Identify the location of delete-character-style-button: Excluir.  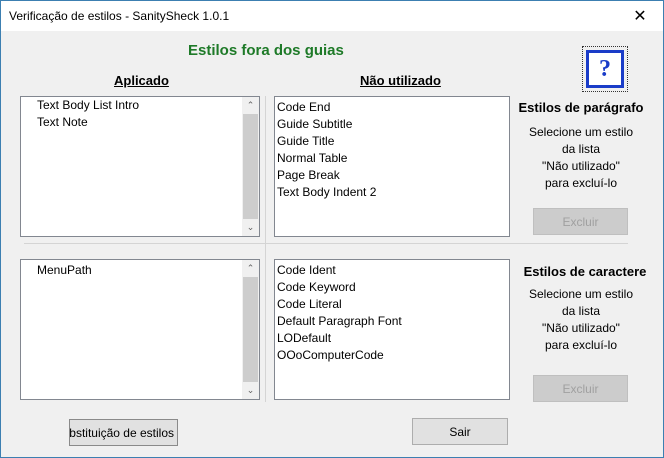
(580, 388).